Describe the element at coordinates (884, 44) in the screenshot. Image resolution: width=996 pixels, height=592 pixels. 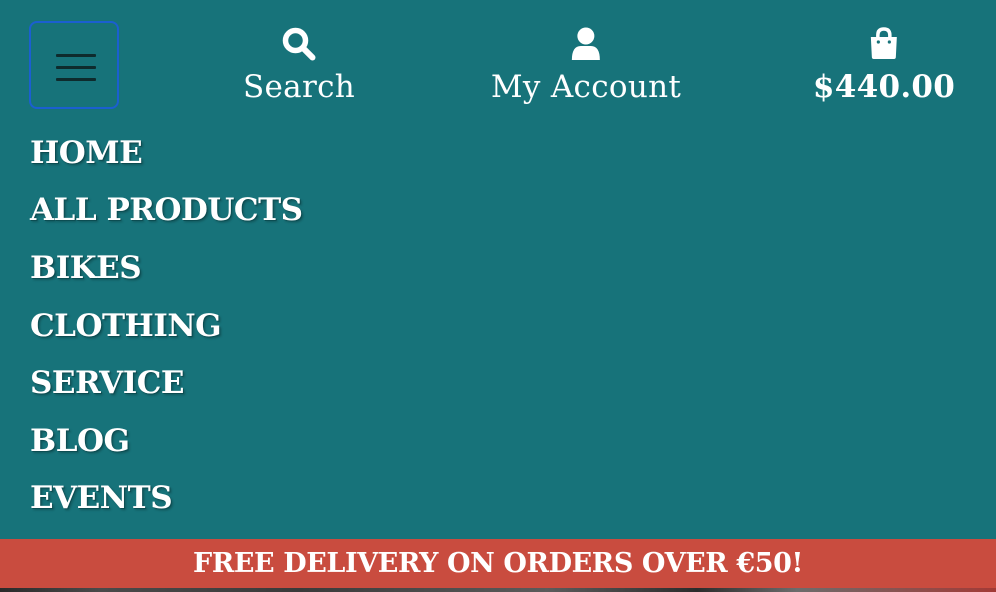
I see `shopping-bag-icon` at that location.